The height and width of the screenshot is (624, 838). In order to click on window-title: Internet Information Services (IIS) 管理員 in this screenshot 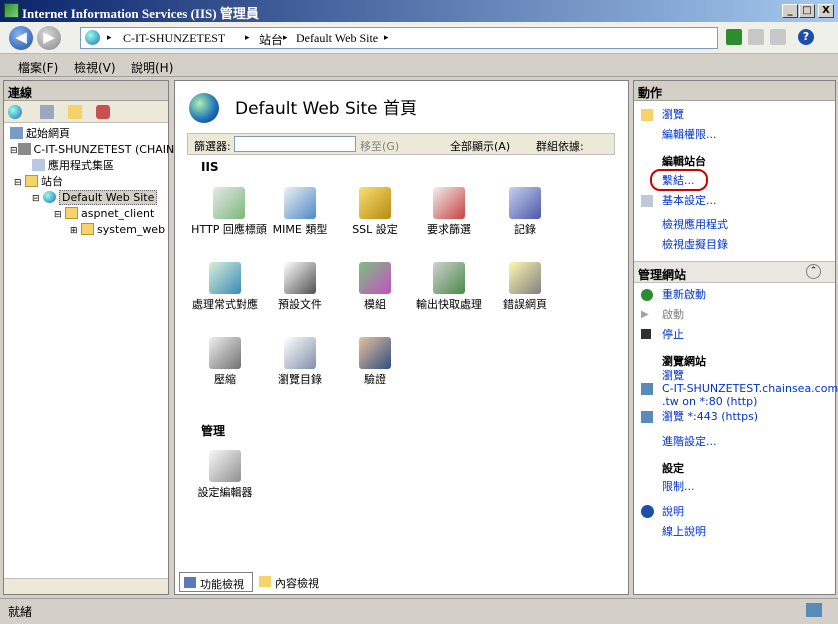, I will do `click(140, 13)`.